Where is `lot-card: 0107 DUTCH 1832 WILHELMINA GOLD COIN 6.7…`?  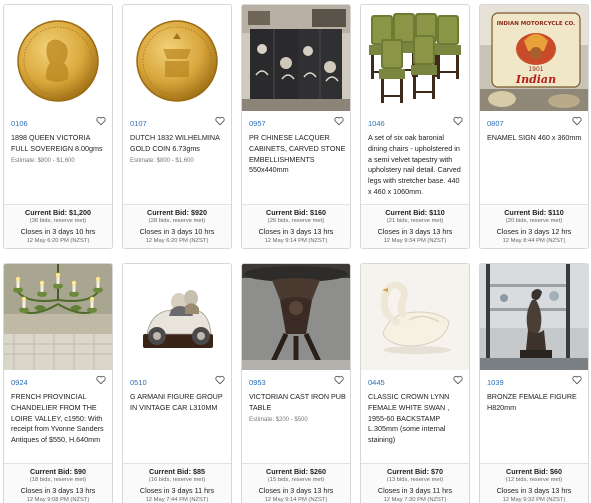 lot-card: 0107 DUTCH 1832 WILHELMINA GOLD COIN 6.7… is located at coordinates (177, 126).